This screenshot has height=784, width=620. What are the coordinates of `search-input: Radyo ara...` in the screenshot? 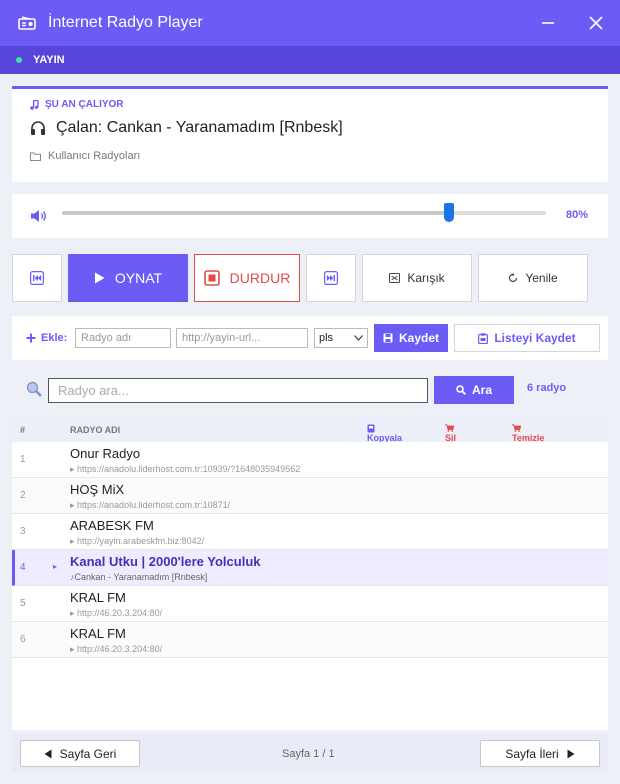 It's located at (238, 390).